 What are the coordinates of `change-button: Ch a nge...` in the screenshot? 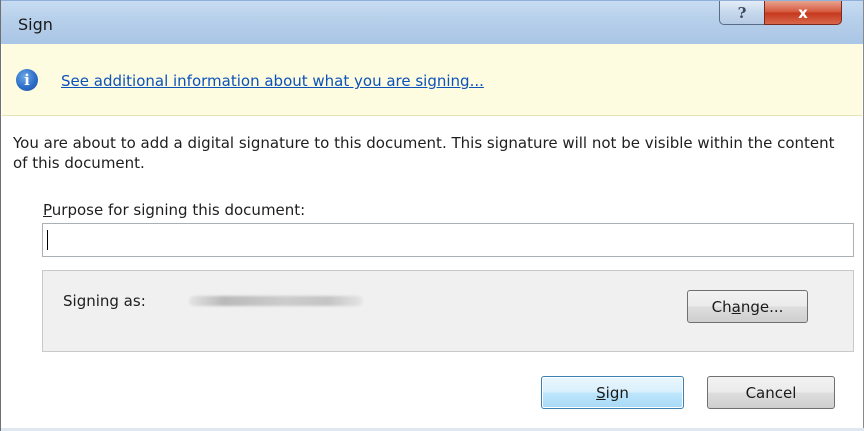 It's located at (747, 306).